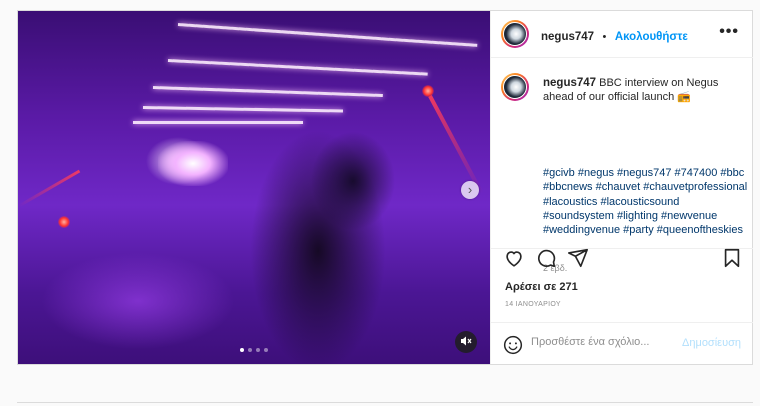 The height and width of the screenshot is (406, 760). I want to click on send-icon, so click(578, 258).